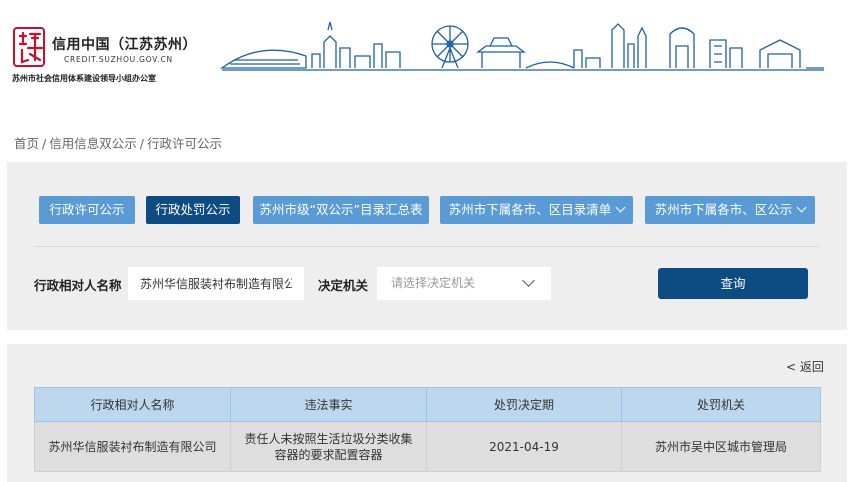 The image size is (858, 482). I want to click on tab-label: 行政许可公示, so click(87, 209).